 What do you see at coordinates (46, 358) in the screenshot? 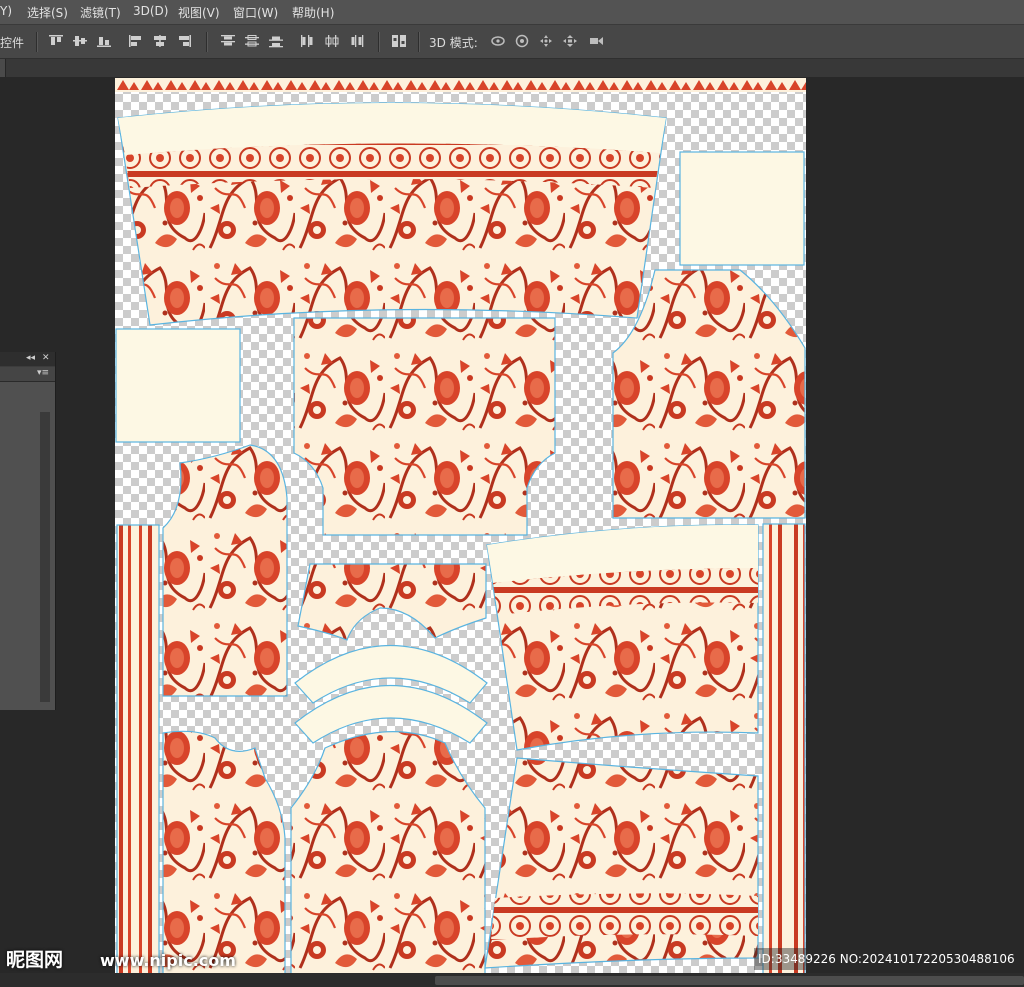
I see `panel-close-button: ✕` at bounding box center [46, 358].